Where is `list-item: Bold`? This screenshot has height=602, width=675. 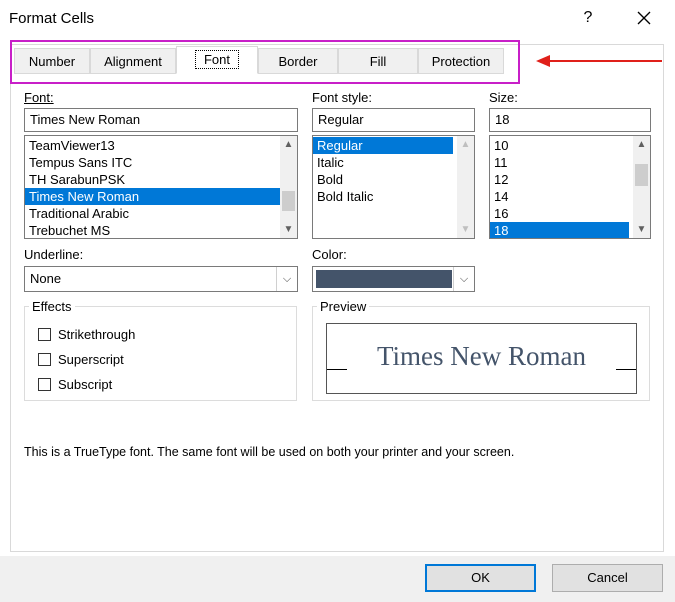
list-item: Bold is located at coordinates (393, 179).